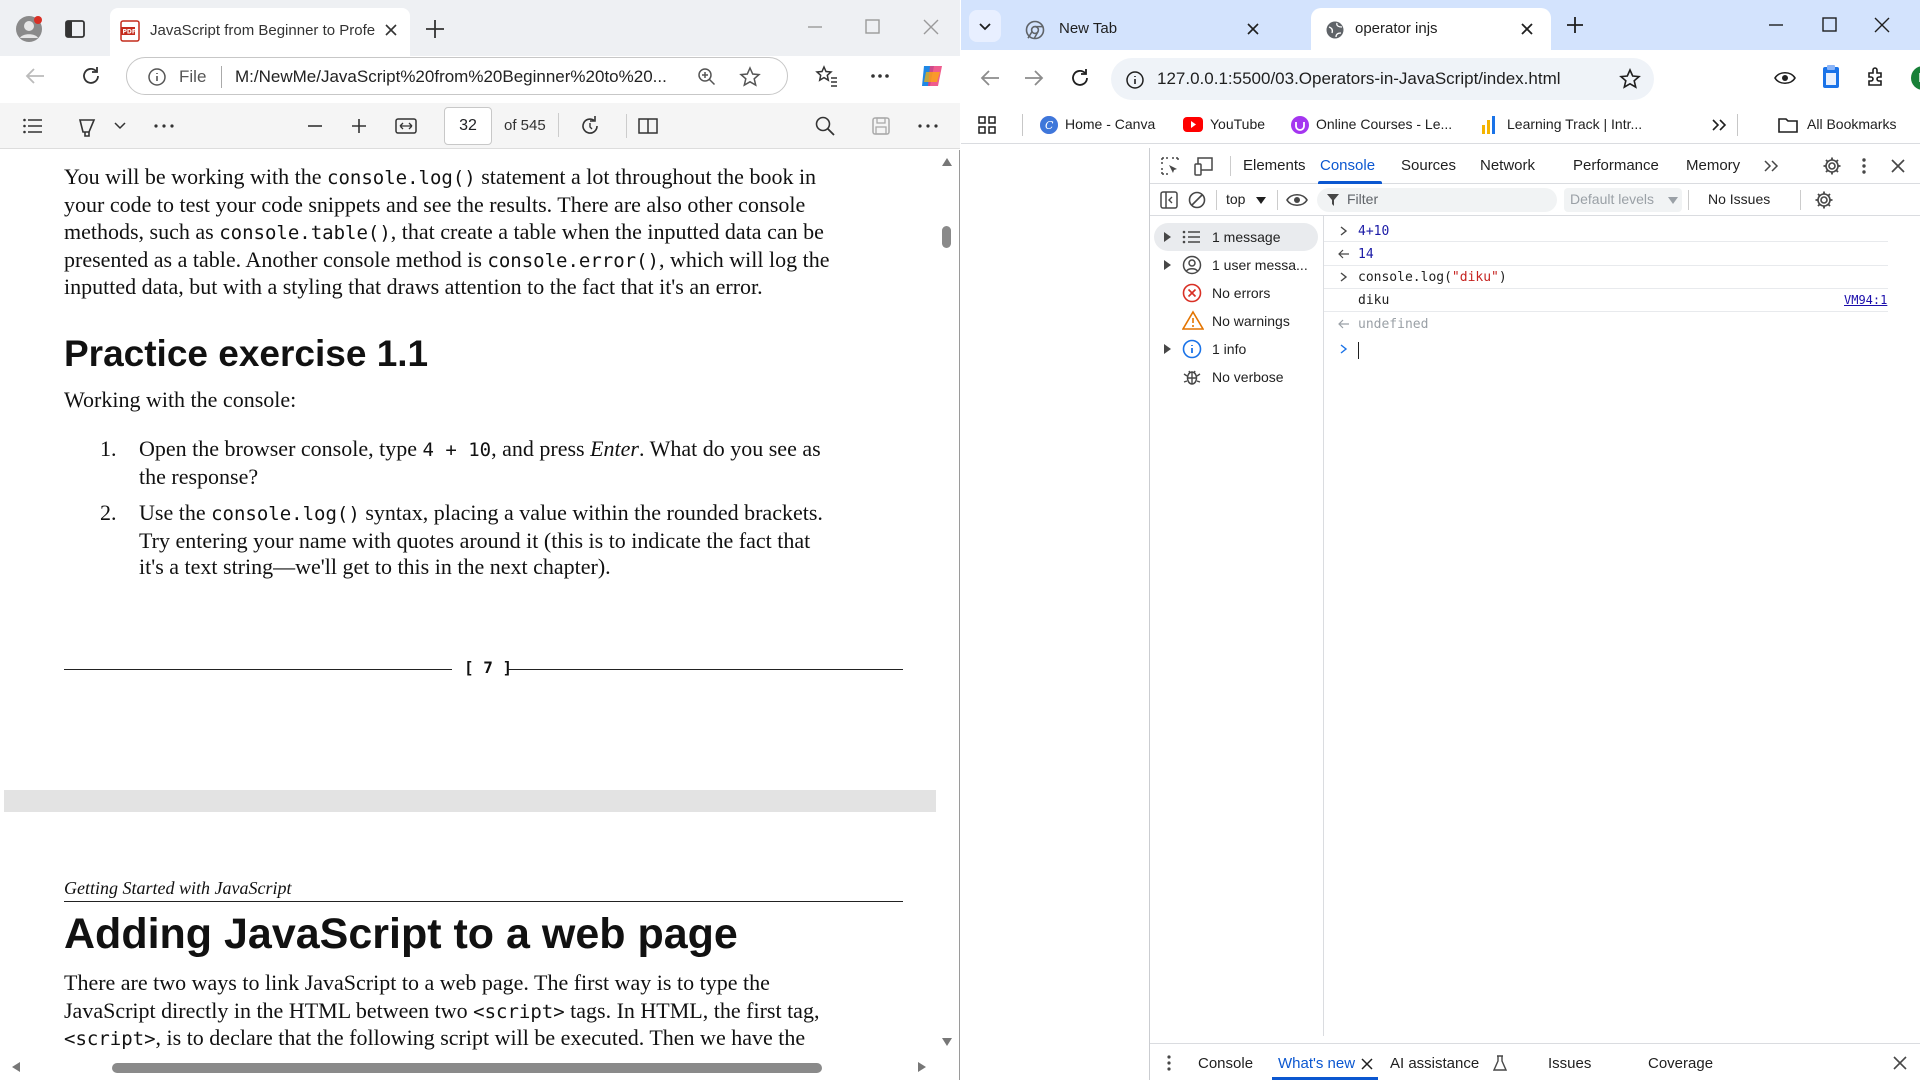  Describe the element at coordinates (1832, 166) in the screenshot. I see `settings-gear-icon` at that location.